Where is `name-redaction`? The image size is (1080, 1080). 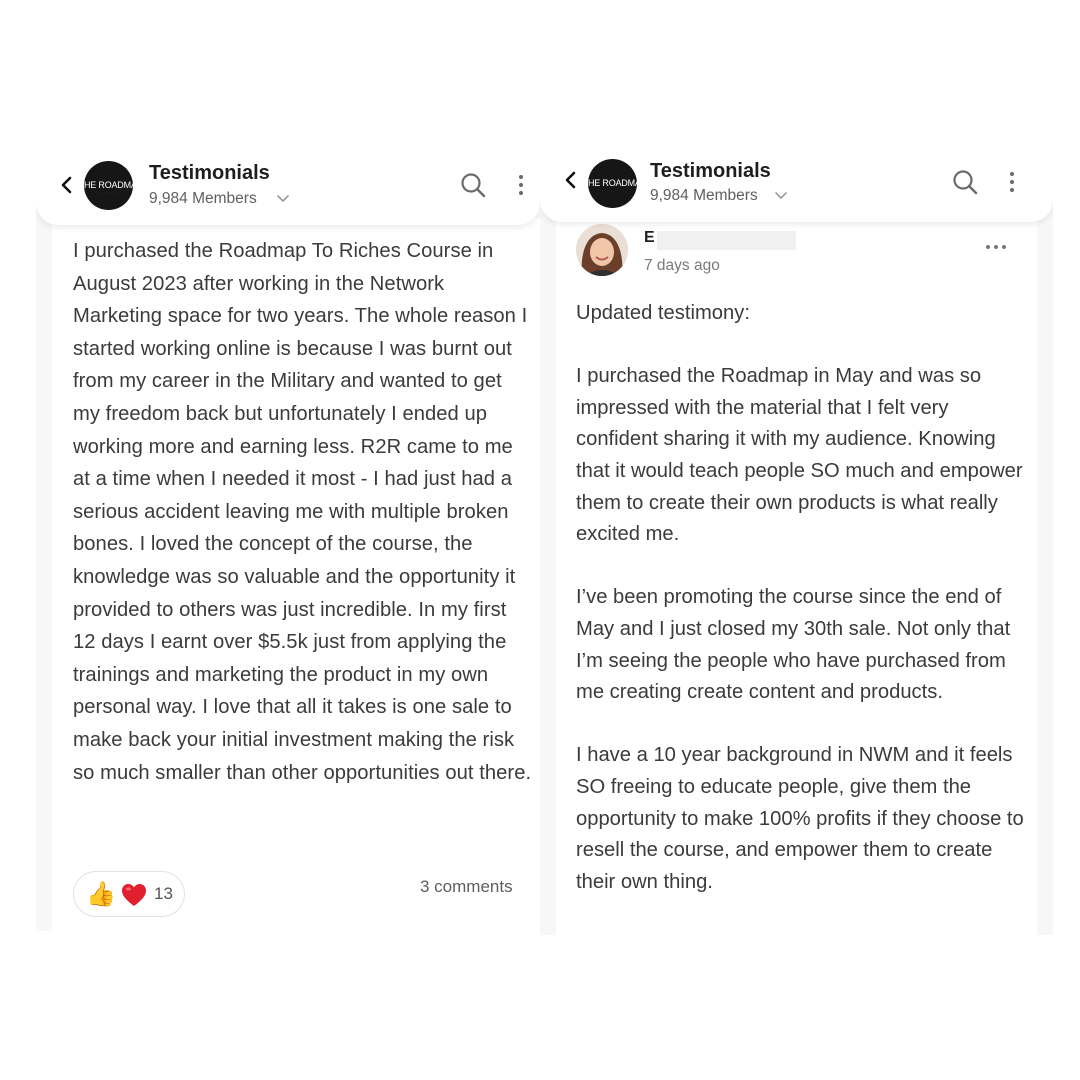
name-redaction is located at coordinates (726, 240).